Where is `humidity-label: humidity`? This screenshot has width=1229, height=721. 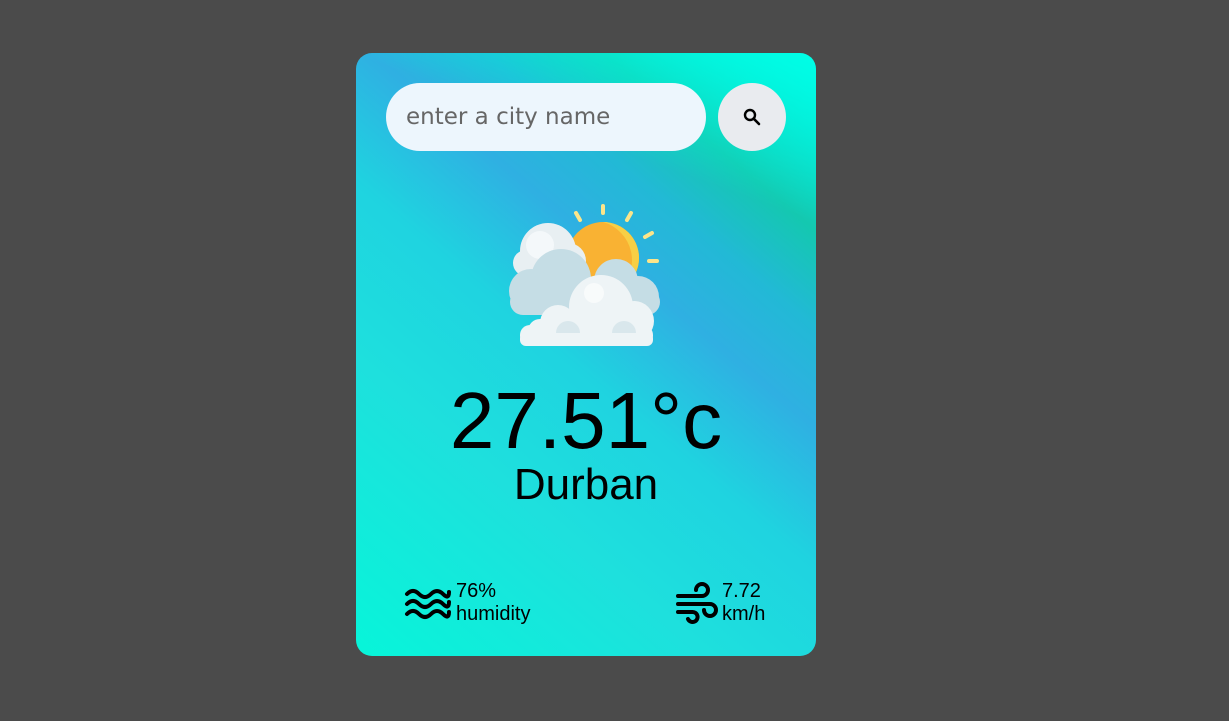
humidity-label: humidity is located at coordinates (493, 614).